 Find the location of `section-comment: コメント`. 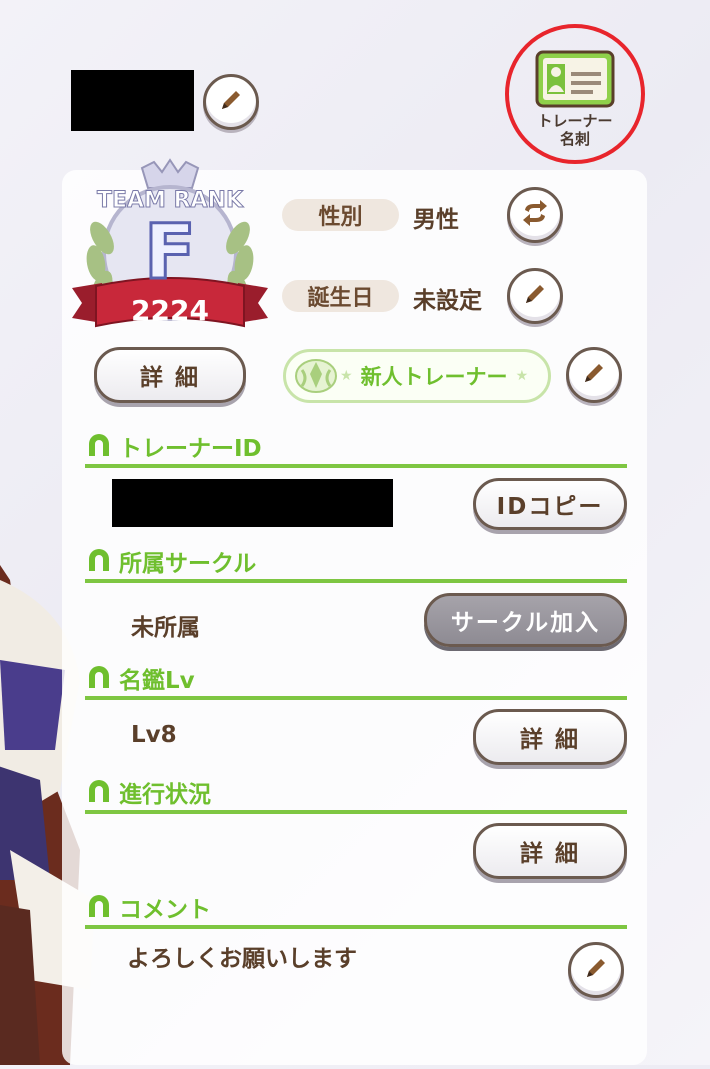

section-comment: コメント is located at coordinates (356, 909).